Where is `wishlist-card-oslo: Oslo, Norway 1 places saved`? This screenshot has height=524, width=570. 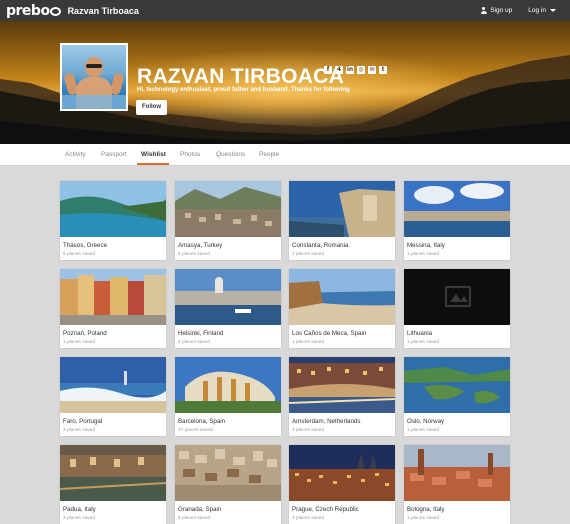
wishlist-card-oslo: Oslo, Norway 1 places saved is located at coordinates (457, 396).